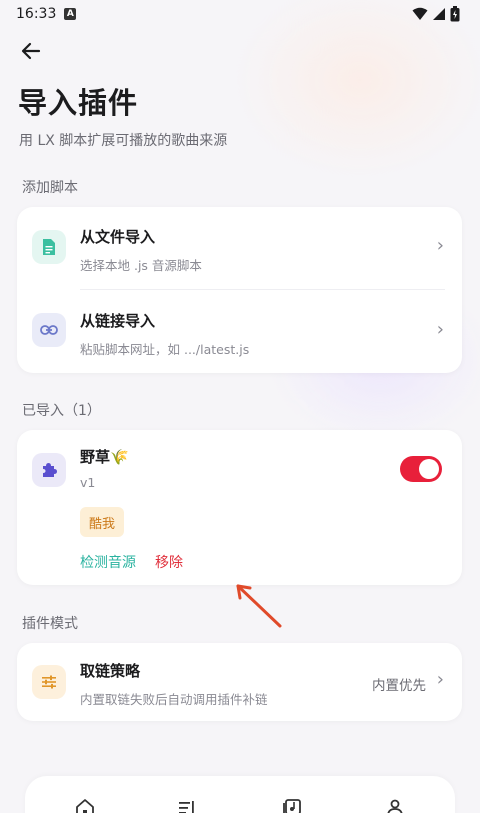  I want to click on status-bar: 16:33 A, so click(240, 14).